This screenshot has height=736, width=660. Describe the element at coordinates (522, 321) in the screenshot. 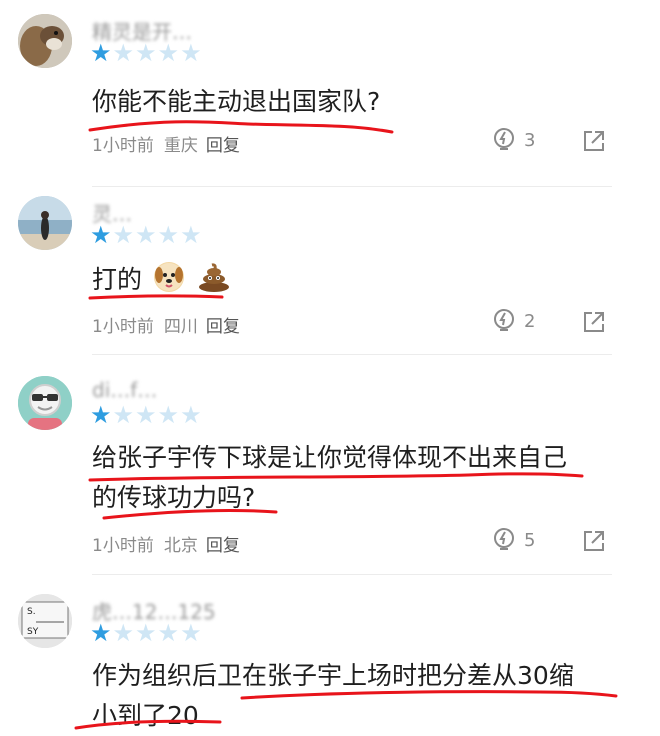

I see `like-button: 2` at that location.